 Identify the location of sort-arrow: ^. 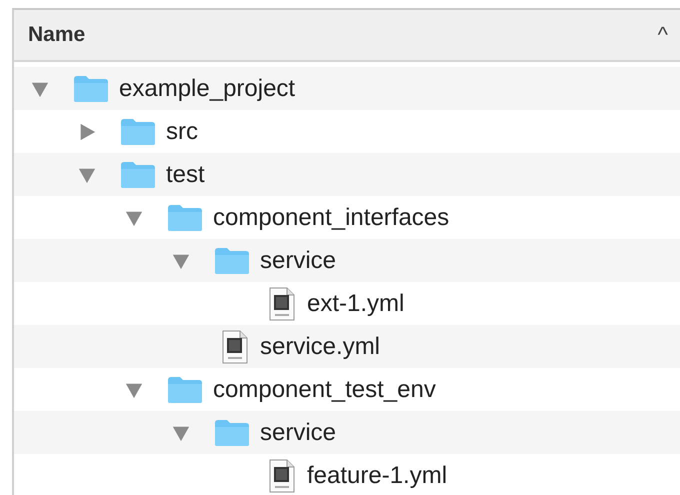
(663, 35).